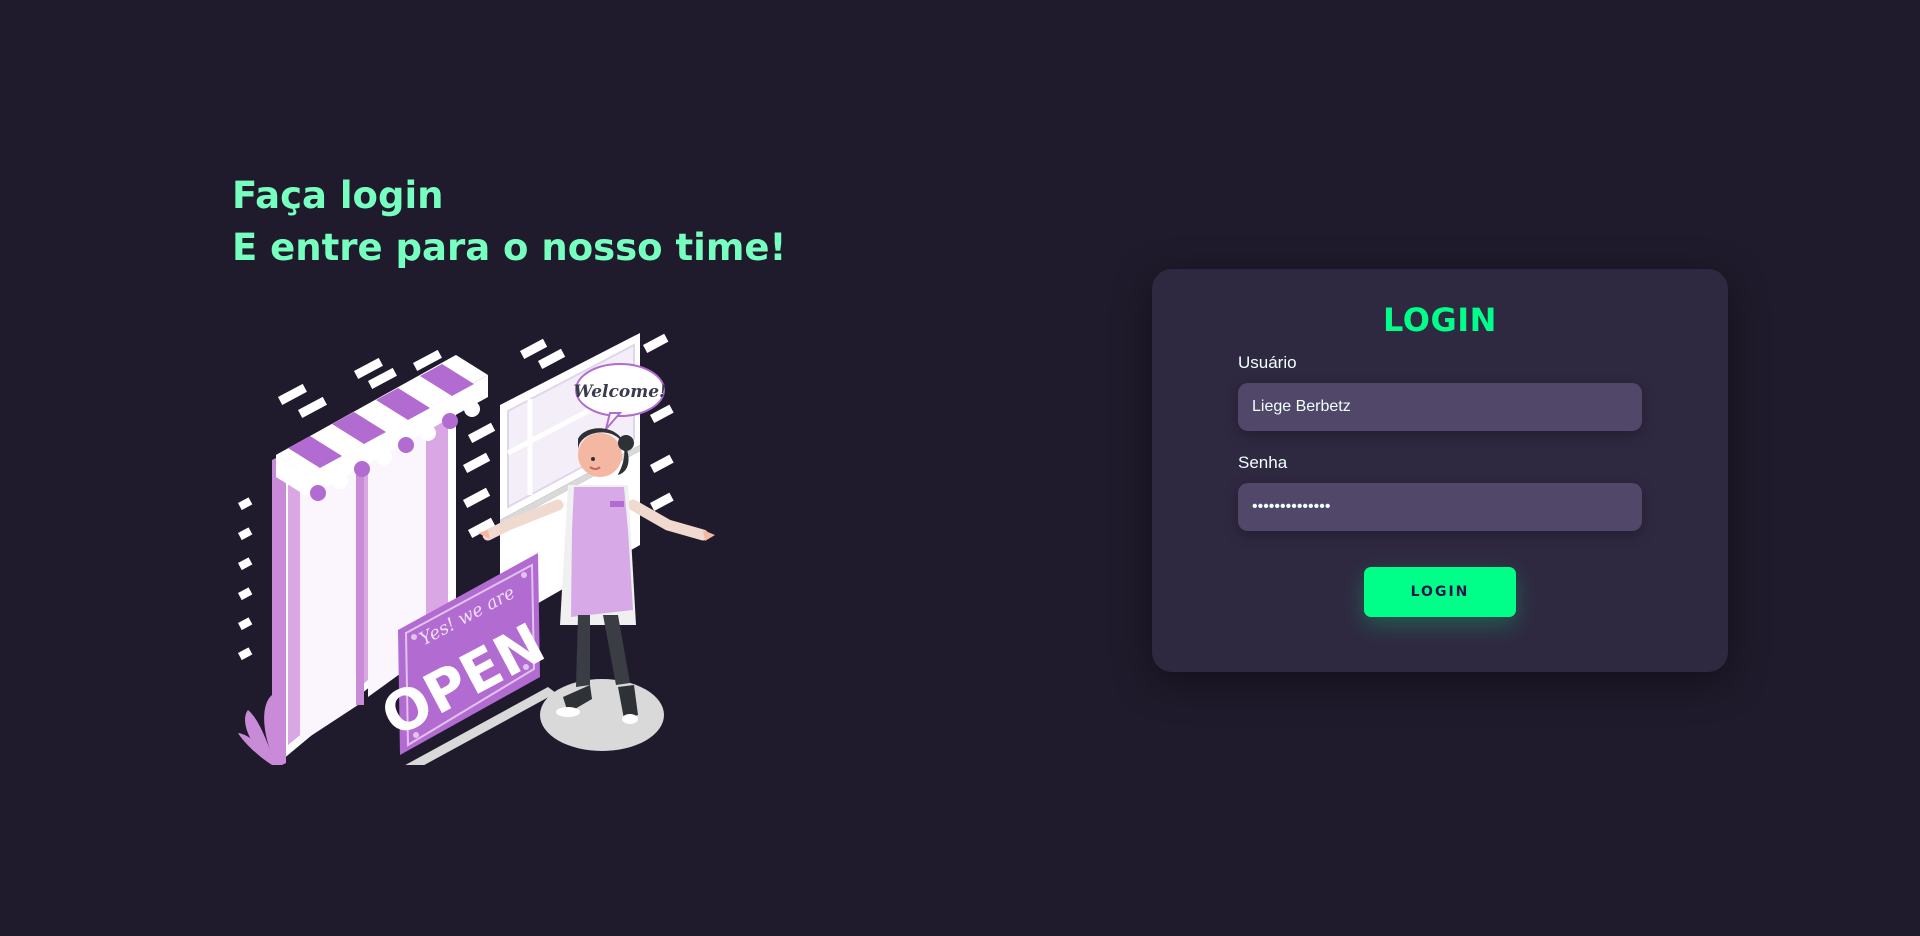 The width and height of the screenshot is (1920, 936). What do you see at coordinates (338, 195) in the screenshot?
I see `hero-line-1: Faça login` at bounding box center [338, 195].